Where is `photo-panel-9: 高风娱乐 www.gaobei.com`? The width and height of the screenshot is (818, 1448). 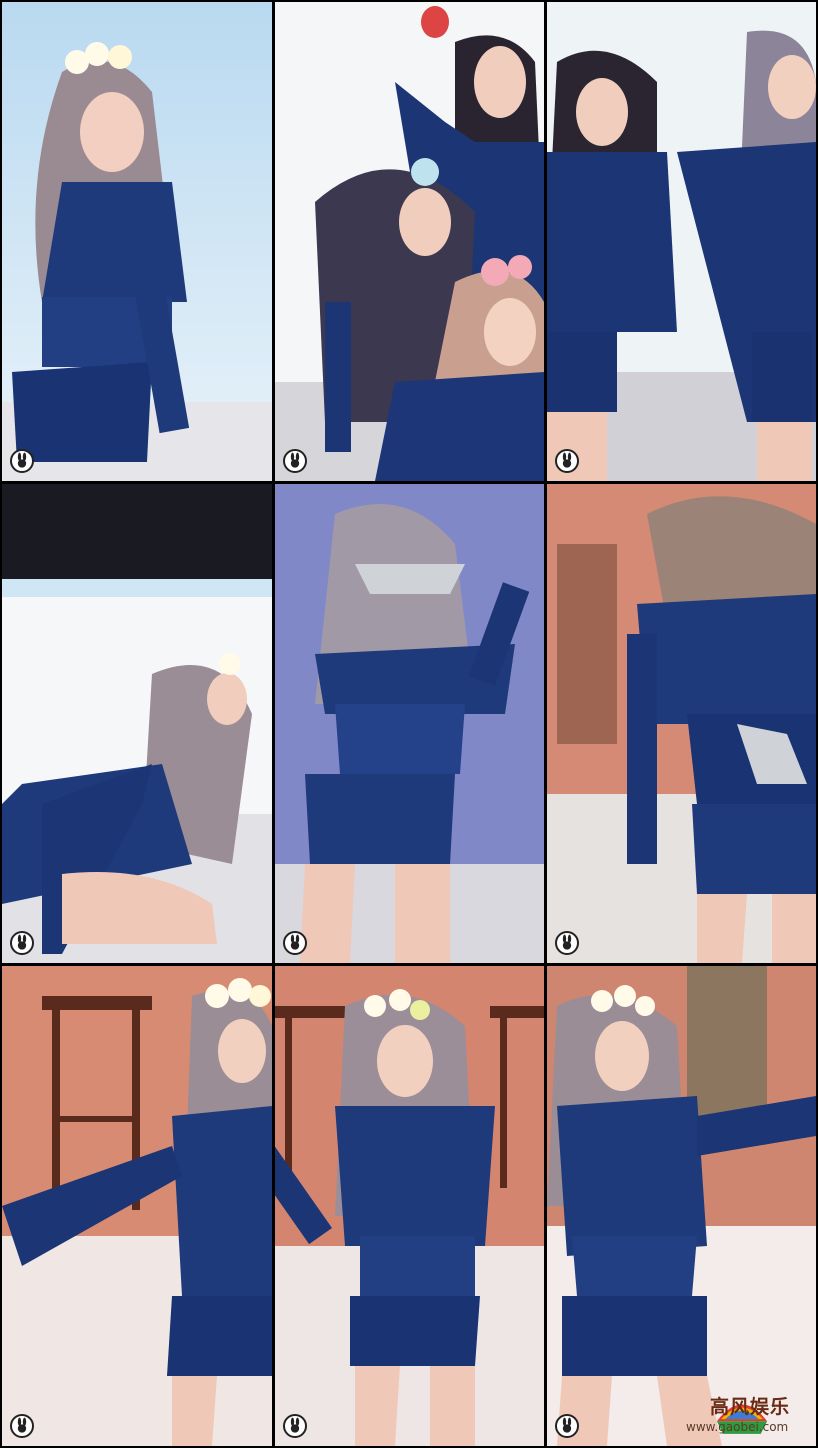 photo-panel-9: 高风娱乐 www.gaobei.com is located at coordinates (681, 1206).